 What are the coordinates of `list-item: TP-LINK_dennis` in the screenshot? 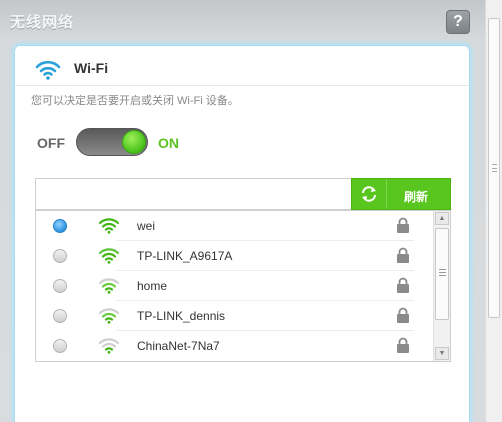 It's located at (234, 316).